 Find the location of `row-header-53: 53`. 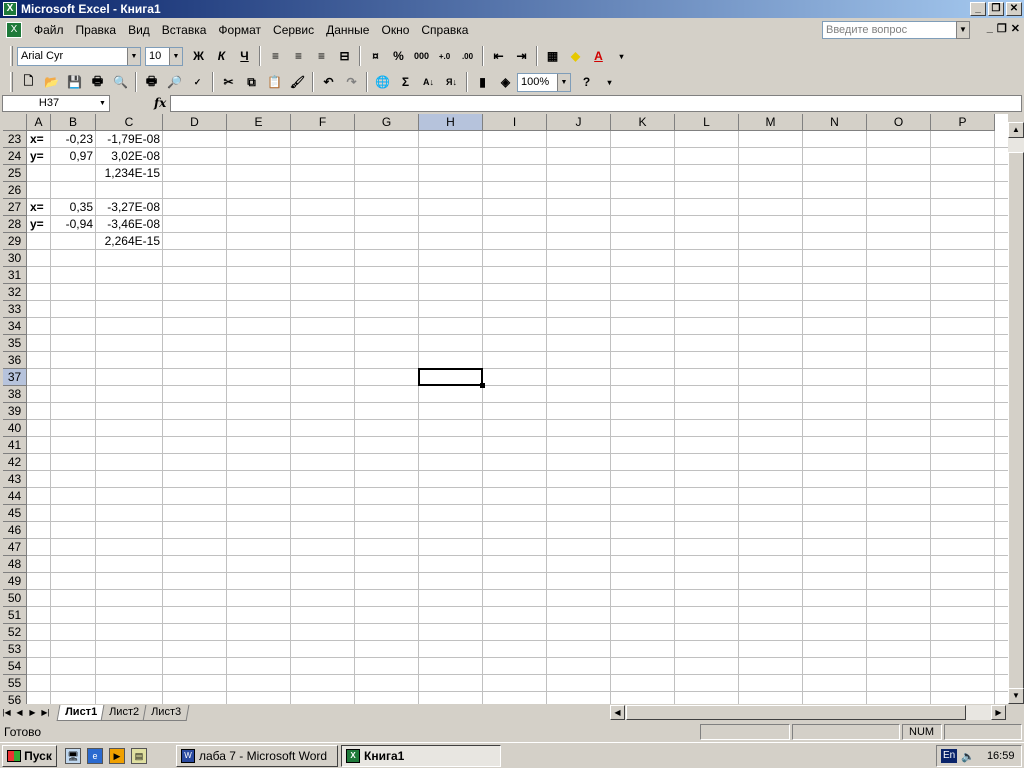

row-header-53: 53 is located at coordinates (15, 649).